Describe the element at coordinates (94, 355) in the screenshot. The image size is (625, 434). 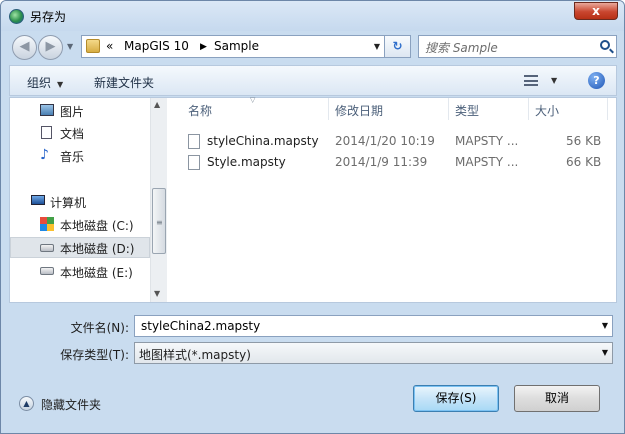
I see `filetype-label: 保存类型(T):` at that location.